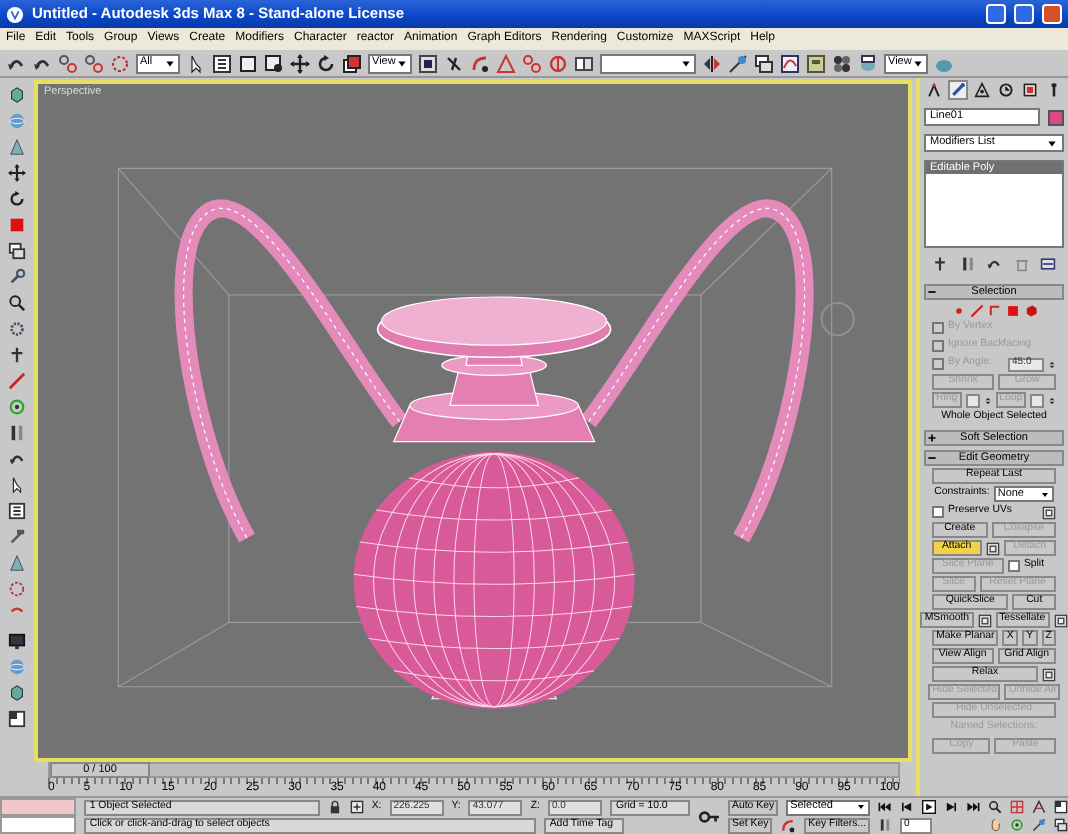 The height and width of the screenshot is (834, 1068). Describe the element at coordinates (1039, 807) in the screenshot. I see `field-of-view-icon` at that location.